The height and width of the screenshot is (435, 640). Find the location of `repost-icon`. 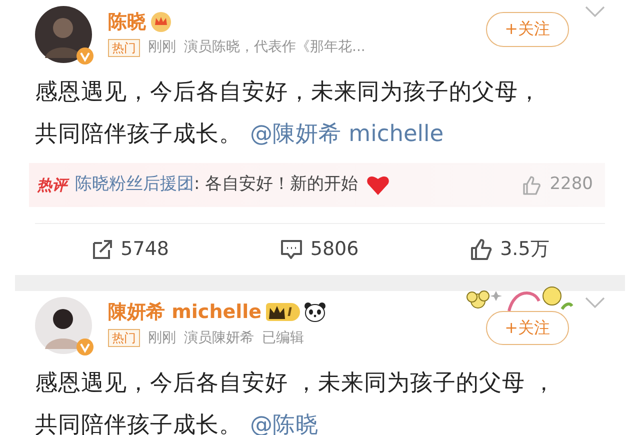

repost-icon is located at coordinates (101, 249).